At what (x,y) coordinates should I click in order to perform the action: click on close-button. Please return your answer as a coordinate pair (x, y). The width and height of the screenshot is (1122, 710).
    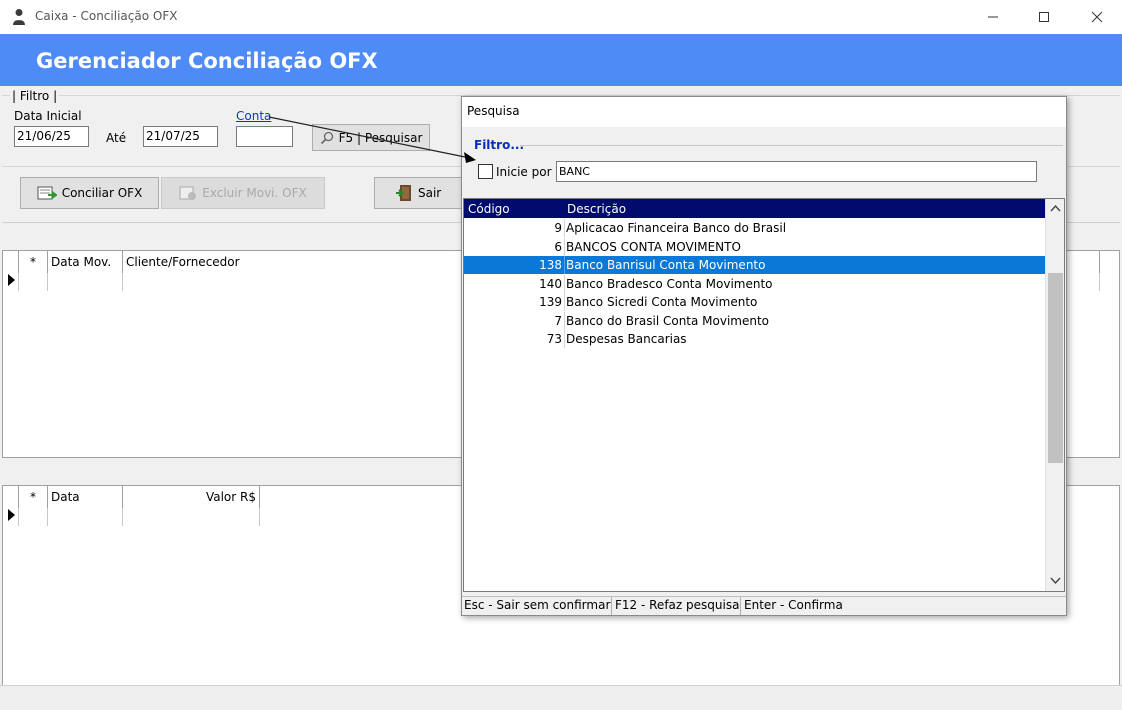
    Looking at the image, I should click on (1097, 17).